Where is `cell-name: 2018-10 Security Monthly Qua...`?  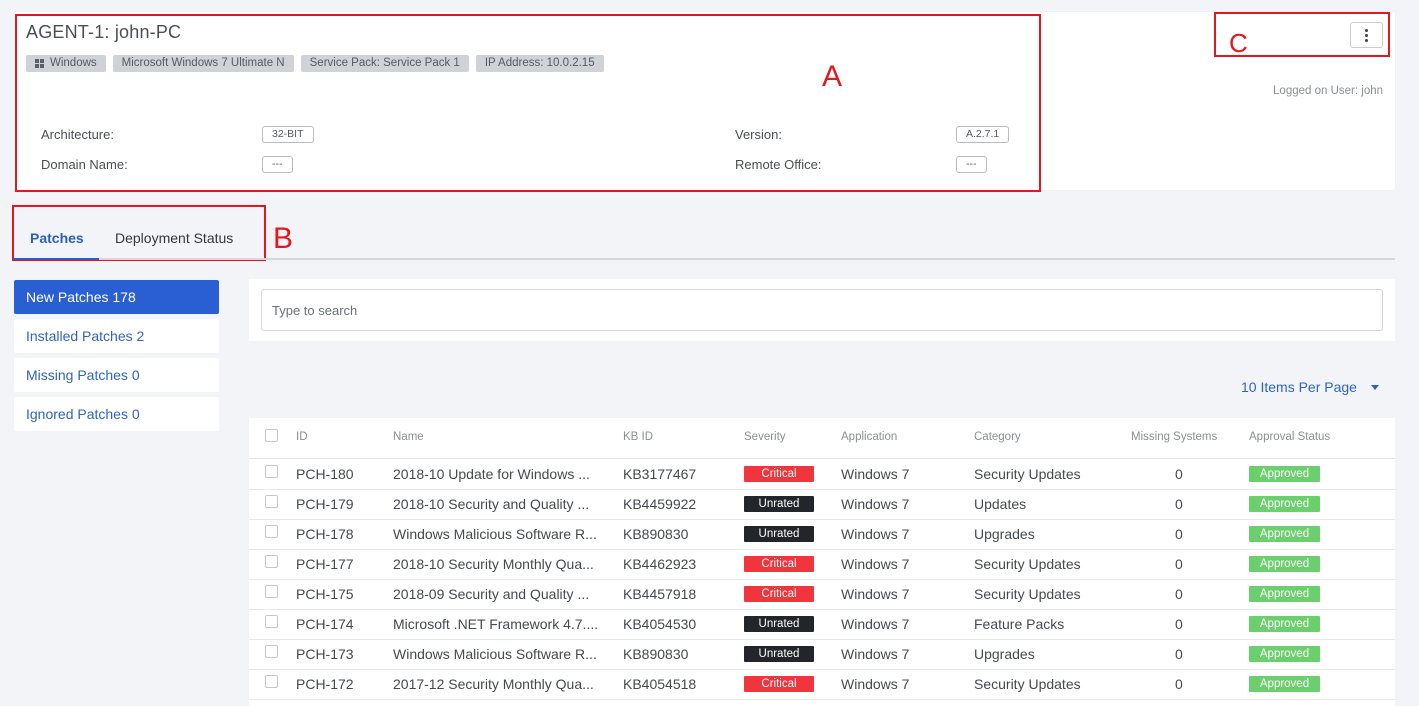 cell-name: 2018-10 Security Monthly Qua... is located at coordinates (503, 564).